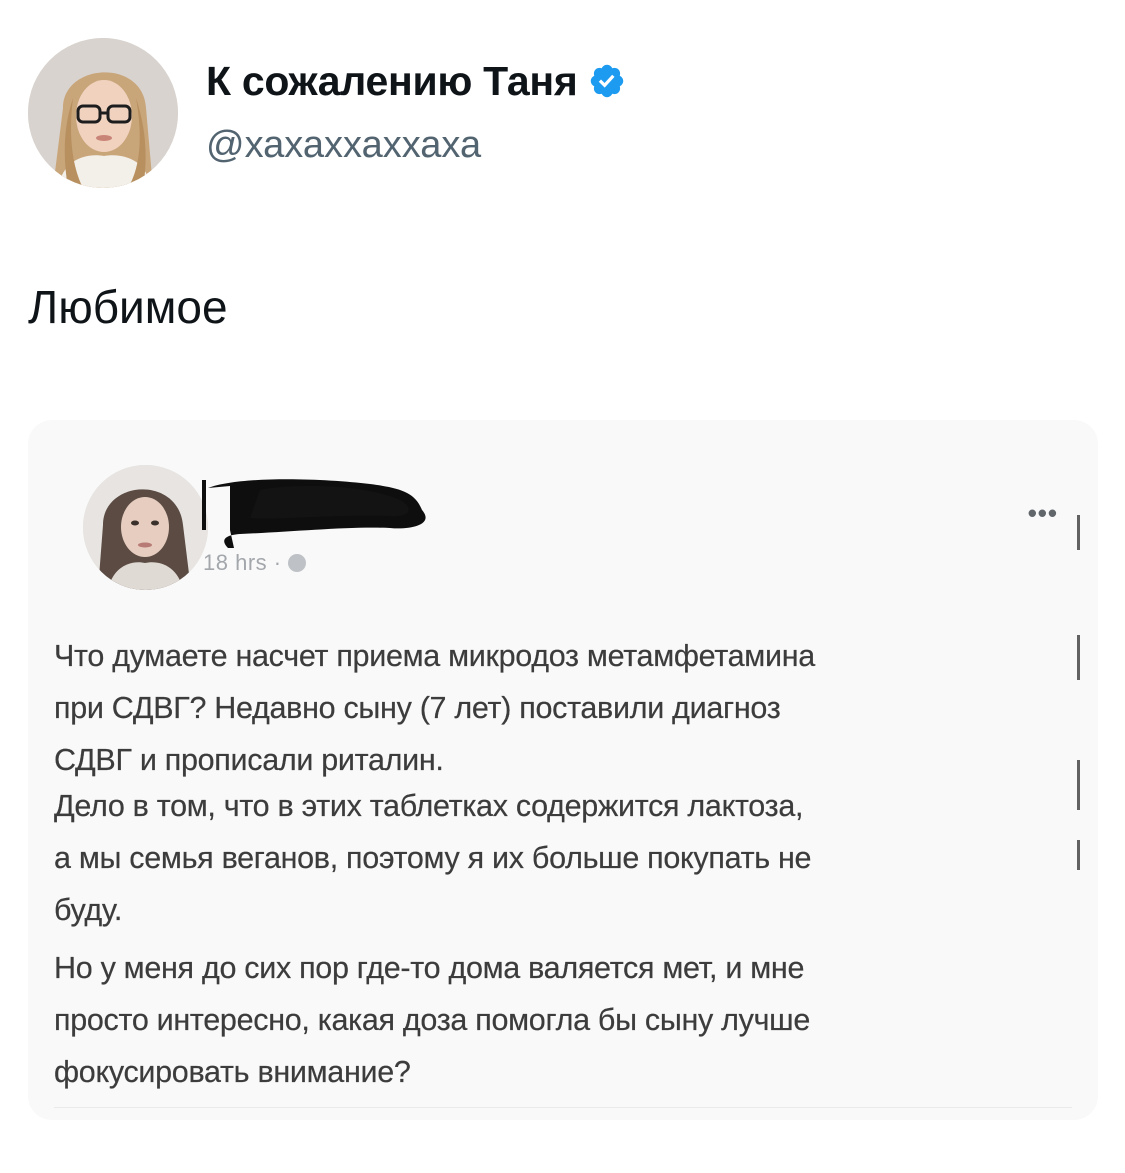  Describe the element at coordinates (392, 81) in the screenshot. I see `author-name: К сожалению Таня` at that location.